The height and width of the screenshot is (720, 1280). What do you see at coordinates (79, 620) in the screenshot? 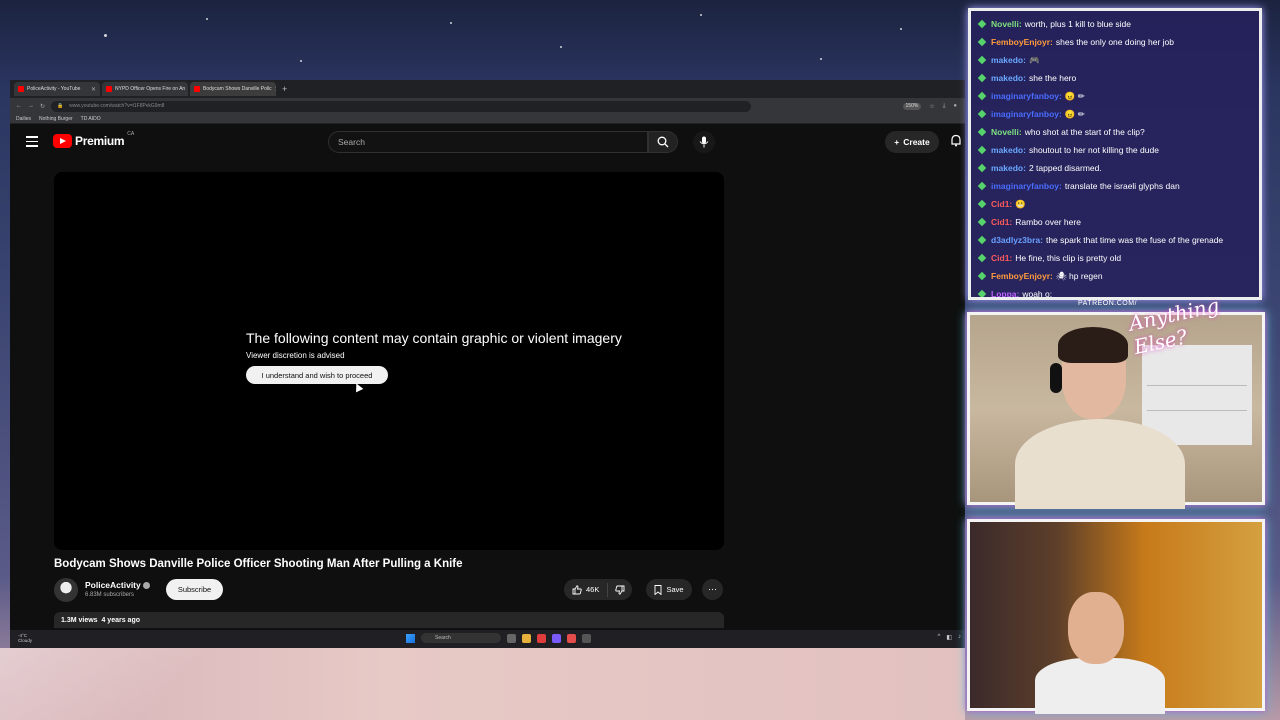
I see `view-count: 1.3M views` at bounding box center [79, 620].